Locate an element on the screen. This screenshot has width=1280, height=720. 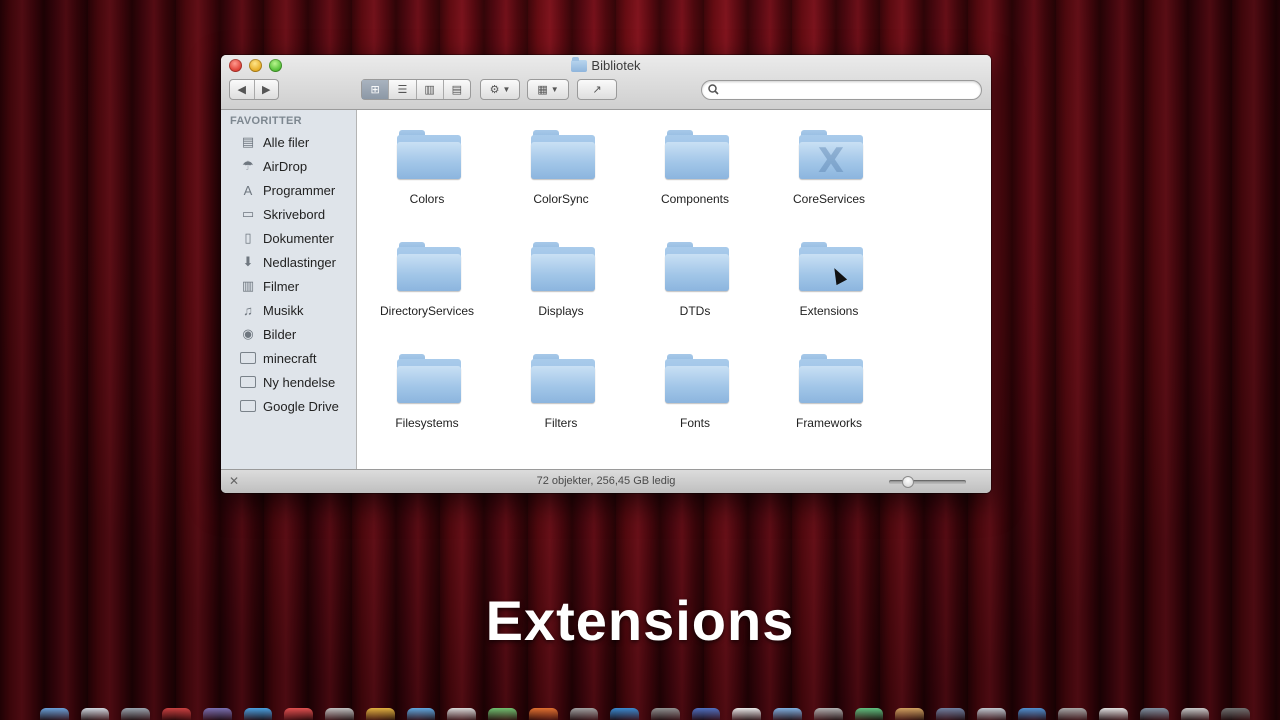
sidebar-item-programmer: A Programmer is located at coordinates (289, 190).